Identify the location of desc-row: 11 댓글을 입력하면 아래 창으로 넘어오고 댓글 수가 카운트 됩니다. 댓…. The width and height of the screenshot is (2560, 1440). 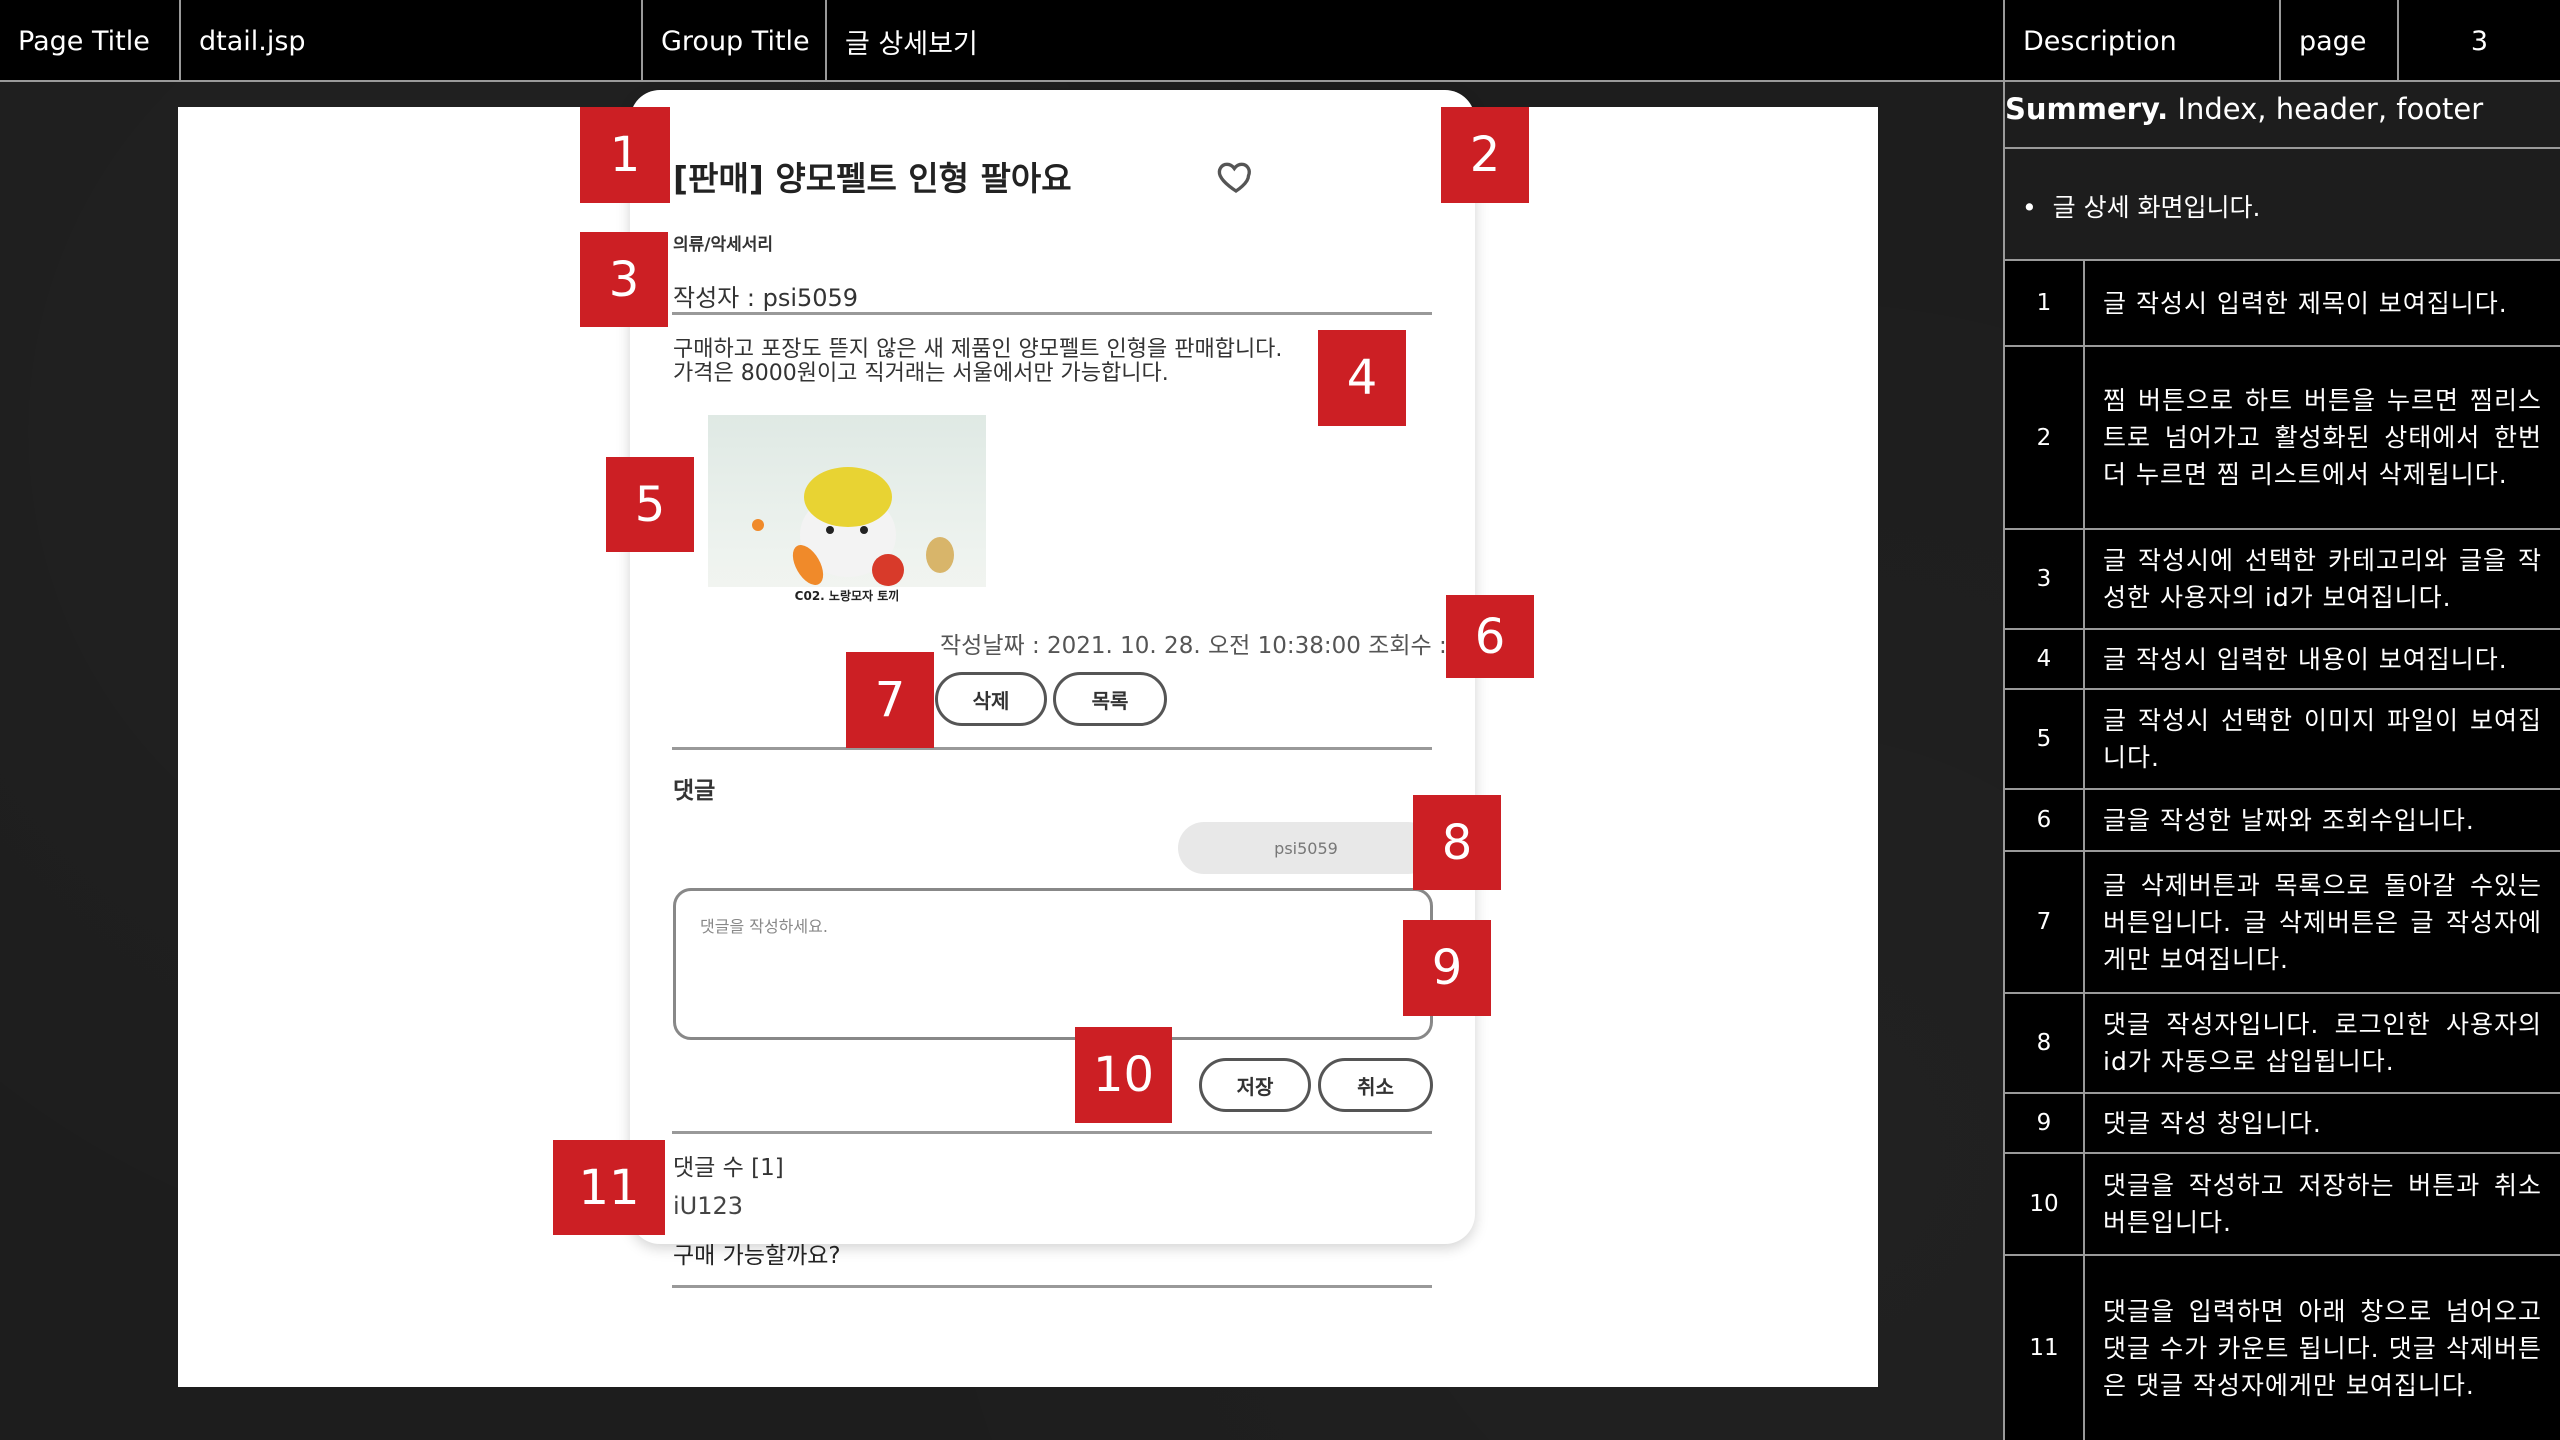
(2282, 1348).